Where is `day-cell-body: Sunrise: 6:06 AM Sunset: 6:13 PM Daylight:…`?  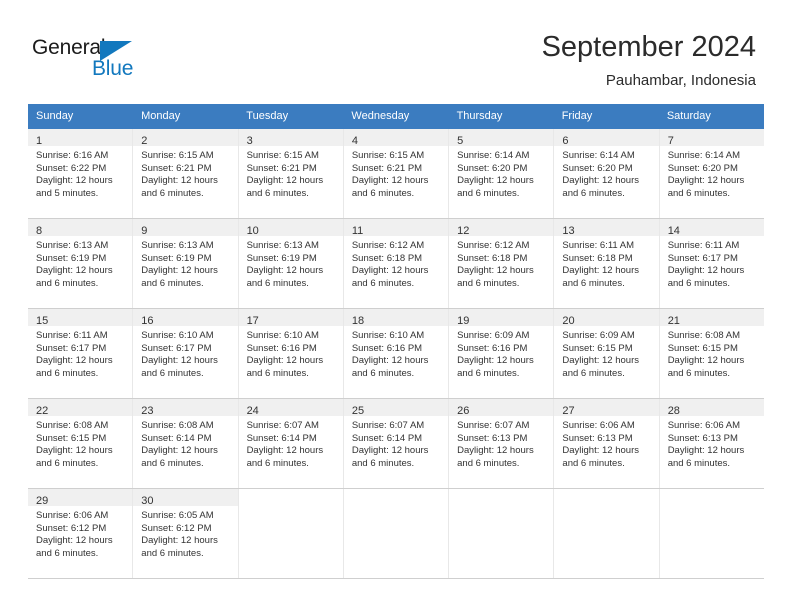
day-cell-body: Sunrise: 6:06 AM Sunset: 6:13 PM Daylight:… is located at coordinates (606, 443).